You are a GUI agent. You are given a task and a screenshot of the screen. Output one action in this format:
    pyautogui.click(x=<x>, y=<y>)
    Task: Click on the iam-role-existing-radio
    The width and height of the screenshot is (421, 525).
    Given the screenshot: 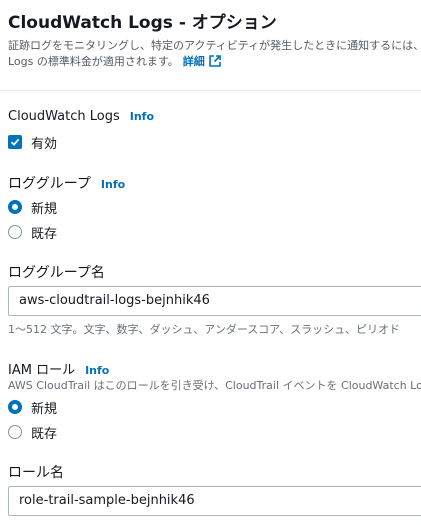 What is the action you would take?
    pyautogui.click(x=15, y=432)
    